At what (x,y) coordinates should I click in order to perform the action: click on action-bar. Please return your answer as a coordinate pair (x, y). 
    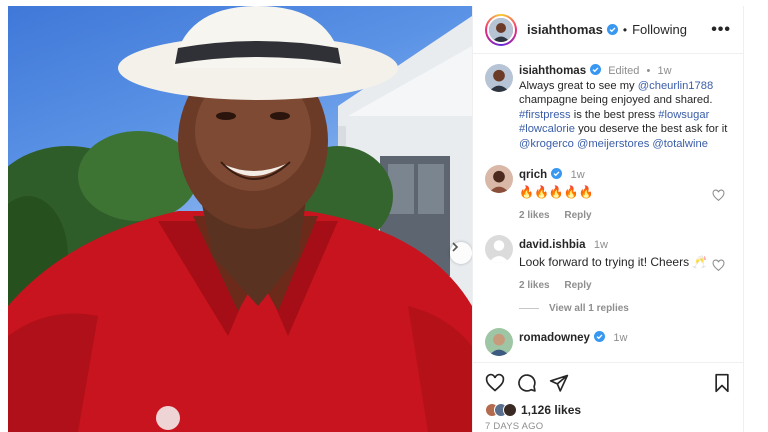
    Looking at the image, I should click on (608, 383).